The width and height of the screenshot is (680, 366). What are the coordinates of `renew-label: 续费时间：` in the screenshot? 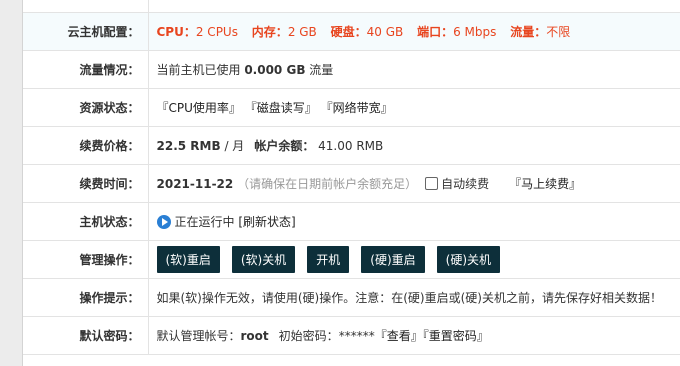 It's located at (86, 183).